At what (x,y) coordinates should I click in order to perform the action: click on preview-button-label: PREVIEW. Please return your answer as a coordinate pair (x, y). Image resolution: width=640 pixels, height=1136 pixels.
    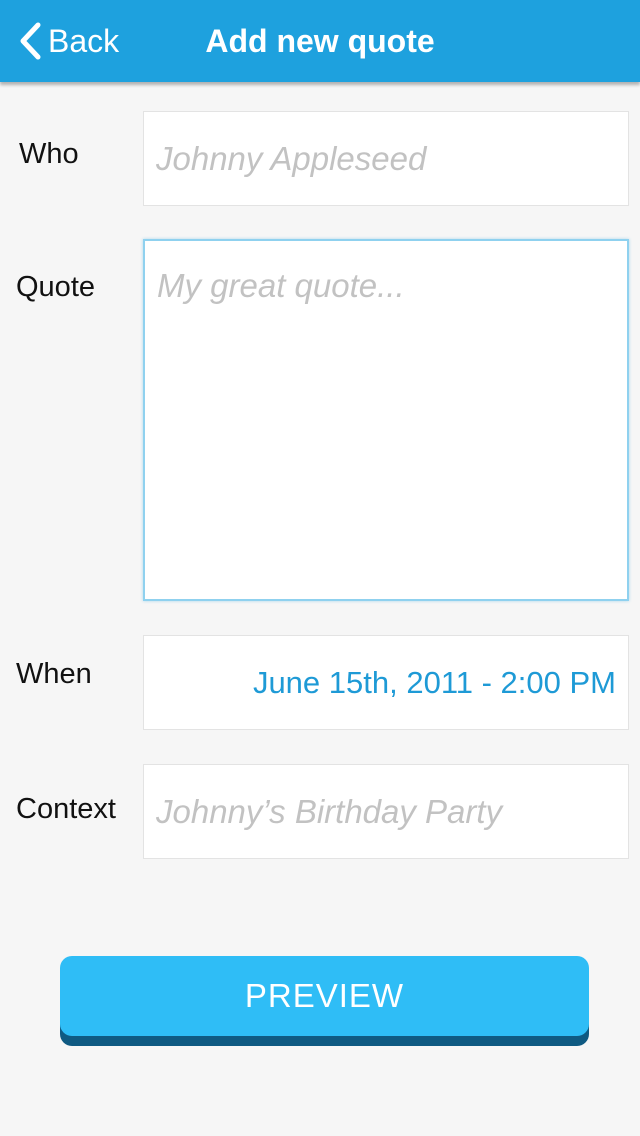
    Looking at the image, I should click on (324, 995).